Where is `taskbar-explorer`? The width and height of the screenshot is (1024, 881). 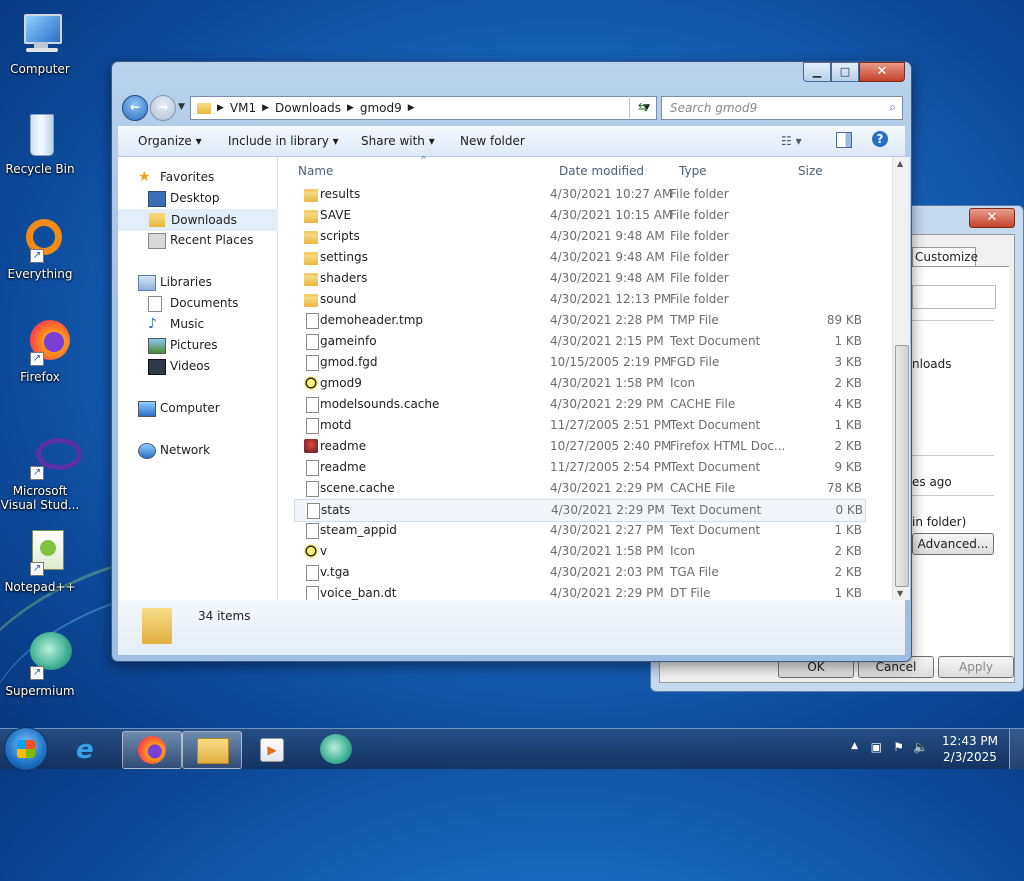 taskbar-explorer is located at coordinates (212, 750).